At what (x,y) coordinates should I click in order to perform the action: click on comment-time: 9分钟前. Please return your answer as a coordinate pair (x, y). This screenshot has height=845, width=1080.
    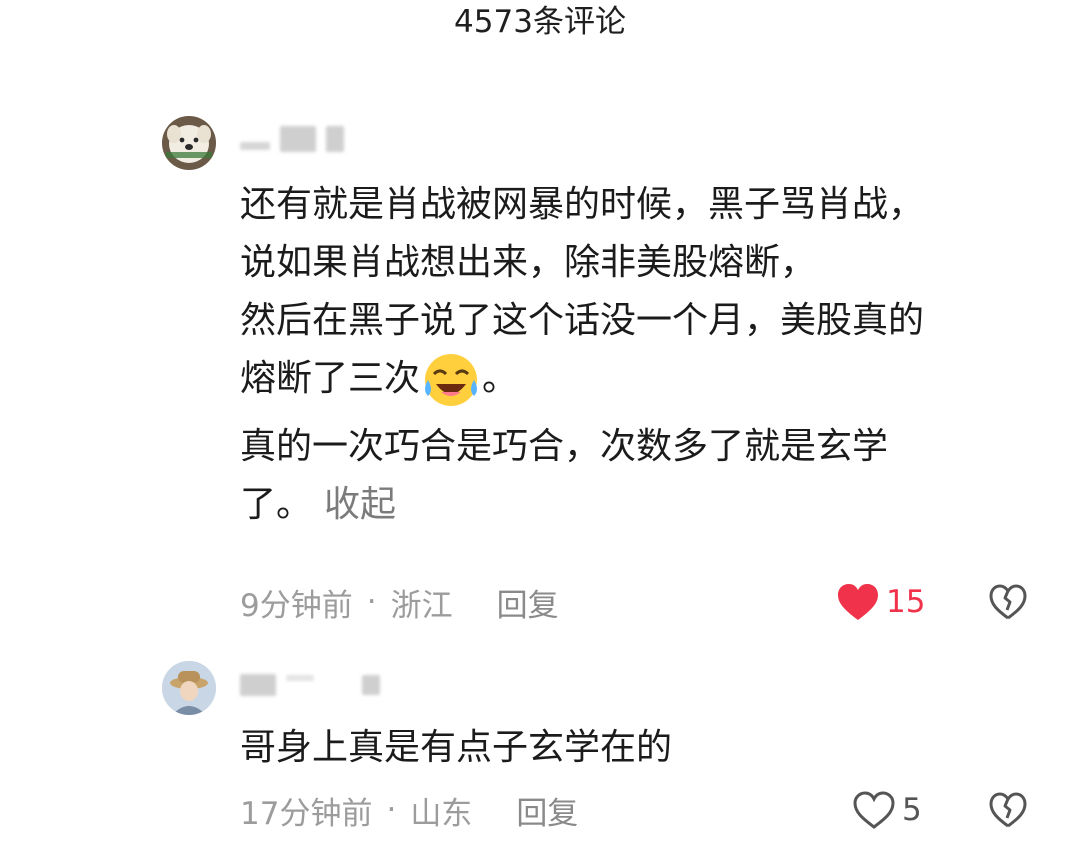
    Looking at the image, I should click on (296, 605).